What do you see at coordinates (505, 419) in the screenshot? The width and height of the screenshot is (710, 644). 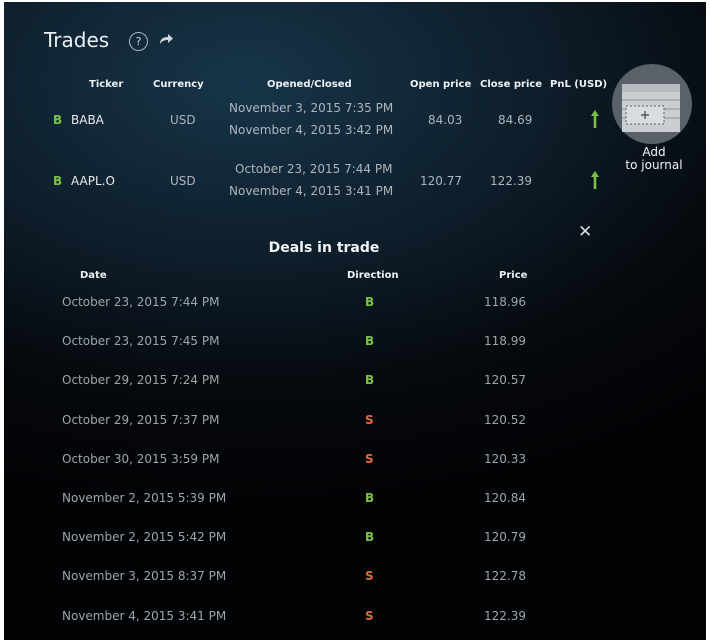 I see `deal-price: 120.52` at bounding box center [505, 419].